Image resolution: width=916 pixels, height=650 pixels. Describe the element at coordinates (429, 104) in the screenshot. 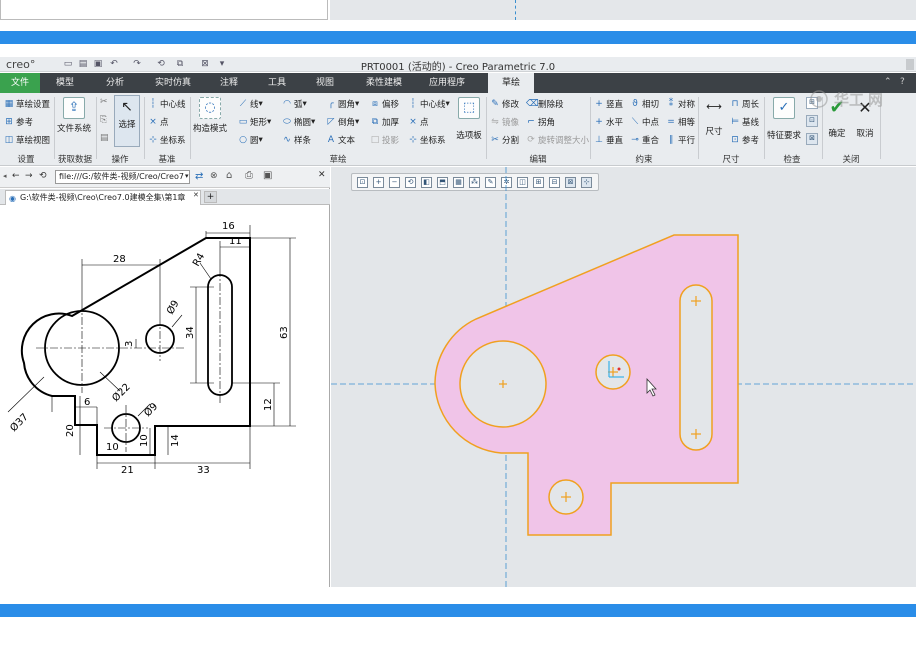

I see `sketch-centerline-button: ┆ 中心线 ▾` at that location.